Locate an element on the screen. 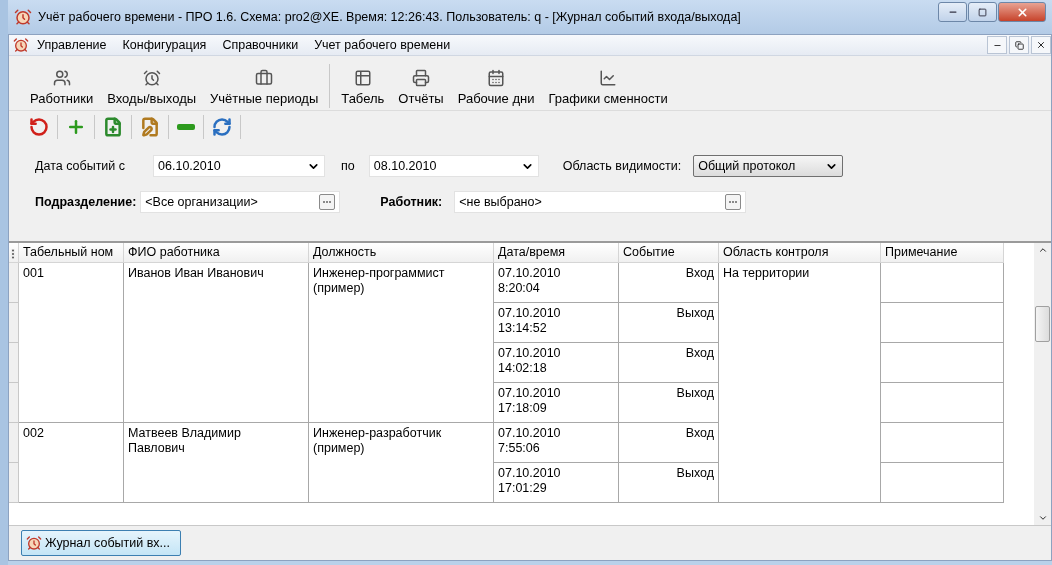  restore-icon is located at coordinates (1019, 45).